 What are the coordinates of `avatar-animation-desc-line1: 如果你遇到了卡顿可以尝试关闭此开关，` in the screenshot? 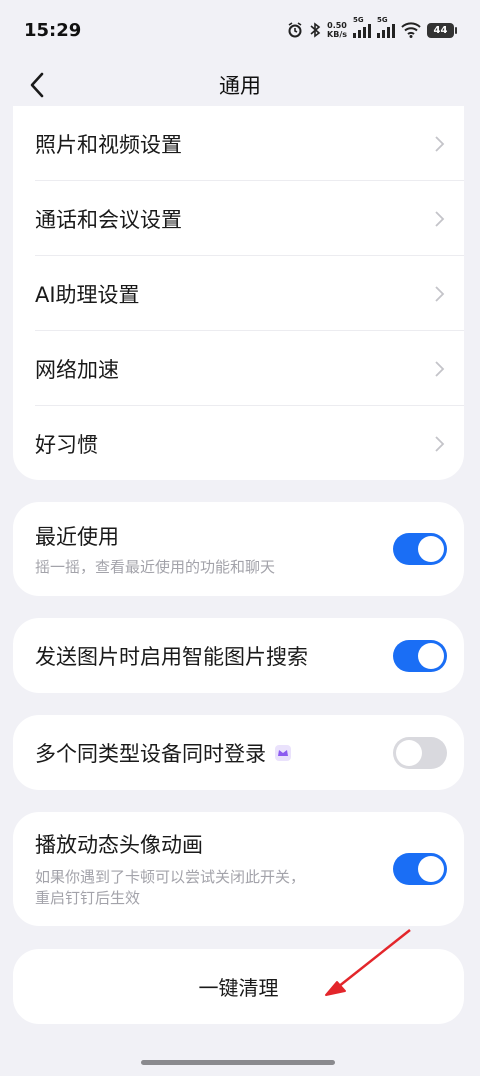 It's located at (170, 877).